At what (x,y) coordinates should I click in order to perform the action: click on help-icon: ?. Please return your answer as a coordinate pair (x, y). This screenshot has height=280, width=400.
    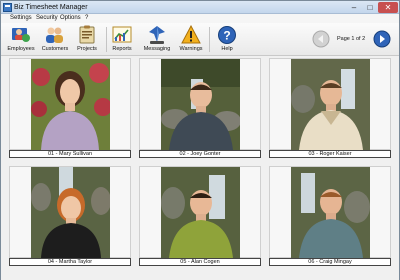
    Looking at the image, I should click on (227, 35).